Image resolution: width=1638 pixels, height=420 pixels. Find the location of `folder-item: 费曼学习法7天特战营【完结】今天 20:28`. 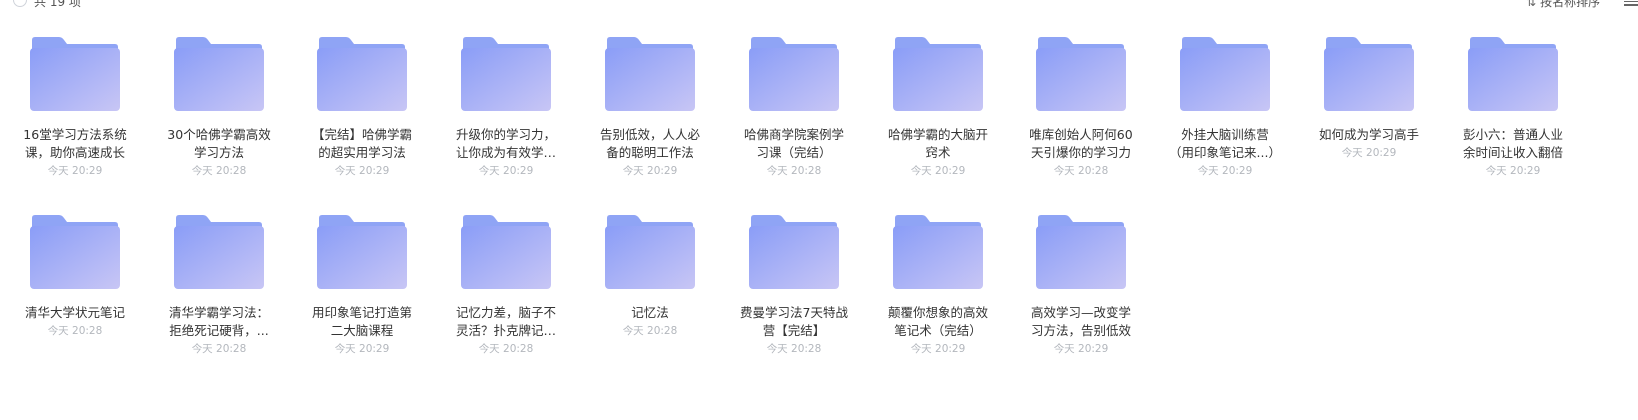

folder-item: 费曼学习法7天特战营【完结】今天 20:28 is located at coordinates (794, 285).